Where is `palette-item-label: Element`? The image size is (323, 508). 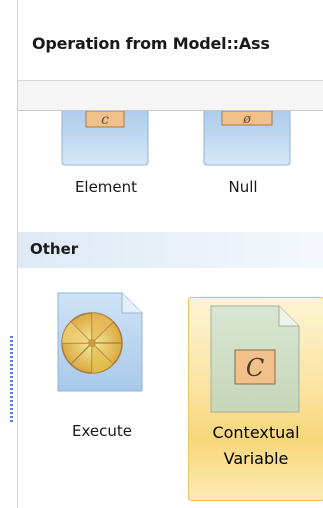
palette-item-label: Element is located at coordinates (106, 187).